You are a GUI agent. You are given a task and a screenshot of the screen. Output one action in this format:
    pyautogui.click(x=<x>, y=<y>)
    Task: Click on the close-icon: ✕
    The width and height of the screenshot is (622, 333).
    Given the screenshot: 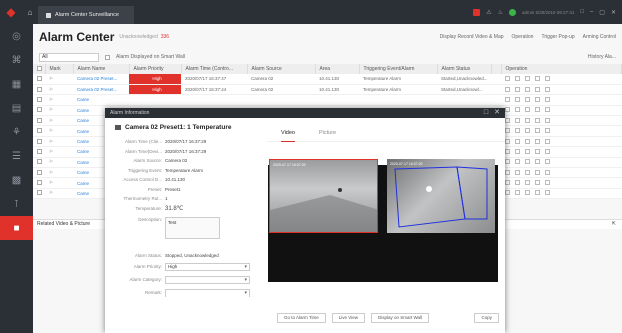 What is the action you would take?
    pyautogui.click(x=613, y=12)
    